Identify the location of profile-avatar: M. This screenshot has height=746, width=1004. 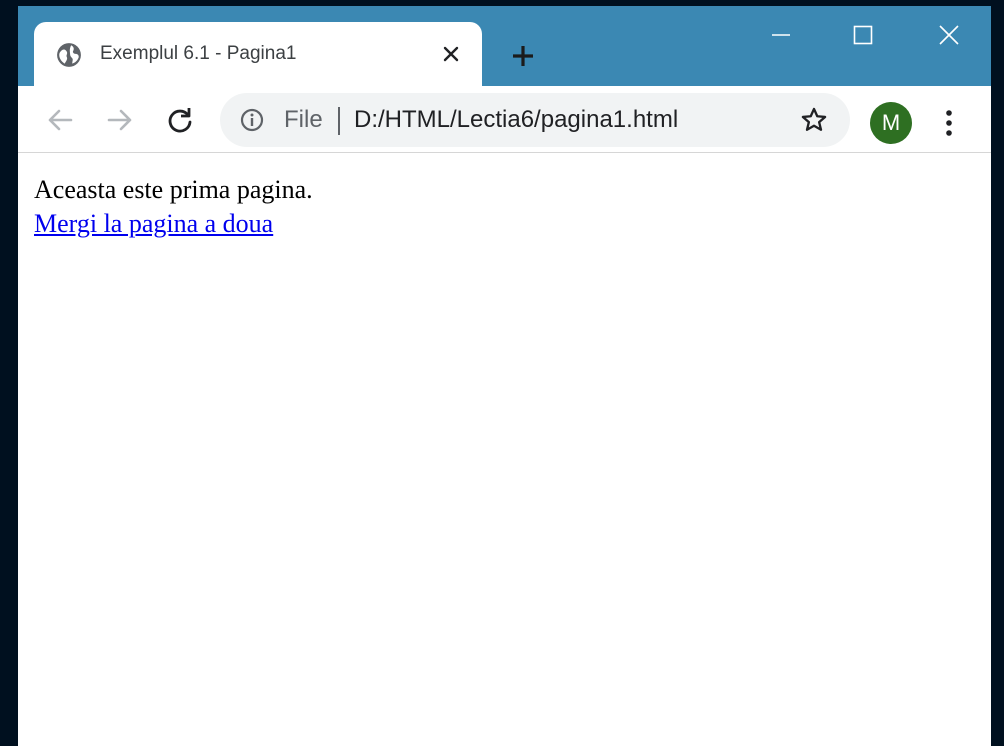
(891, 123).